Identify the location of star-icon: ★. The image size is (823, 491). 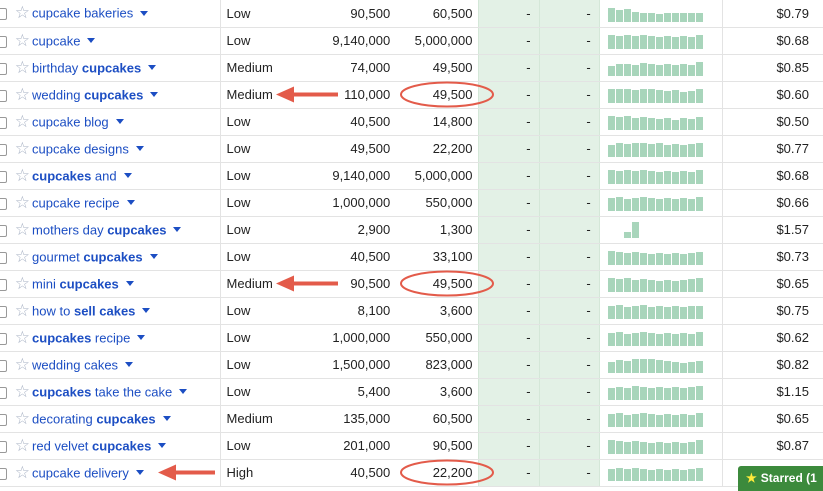
(751, 478).